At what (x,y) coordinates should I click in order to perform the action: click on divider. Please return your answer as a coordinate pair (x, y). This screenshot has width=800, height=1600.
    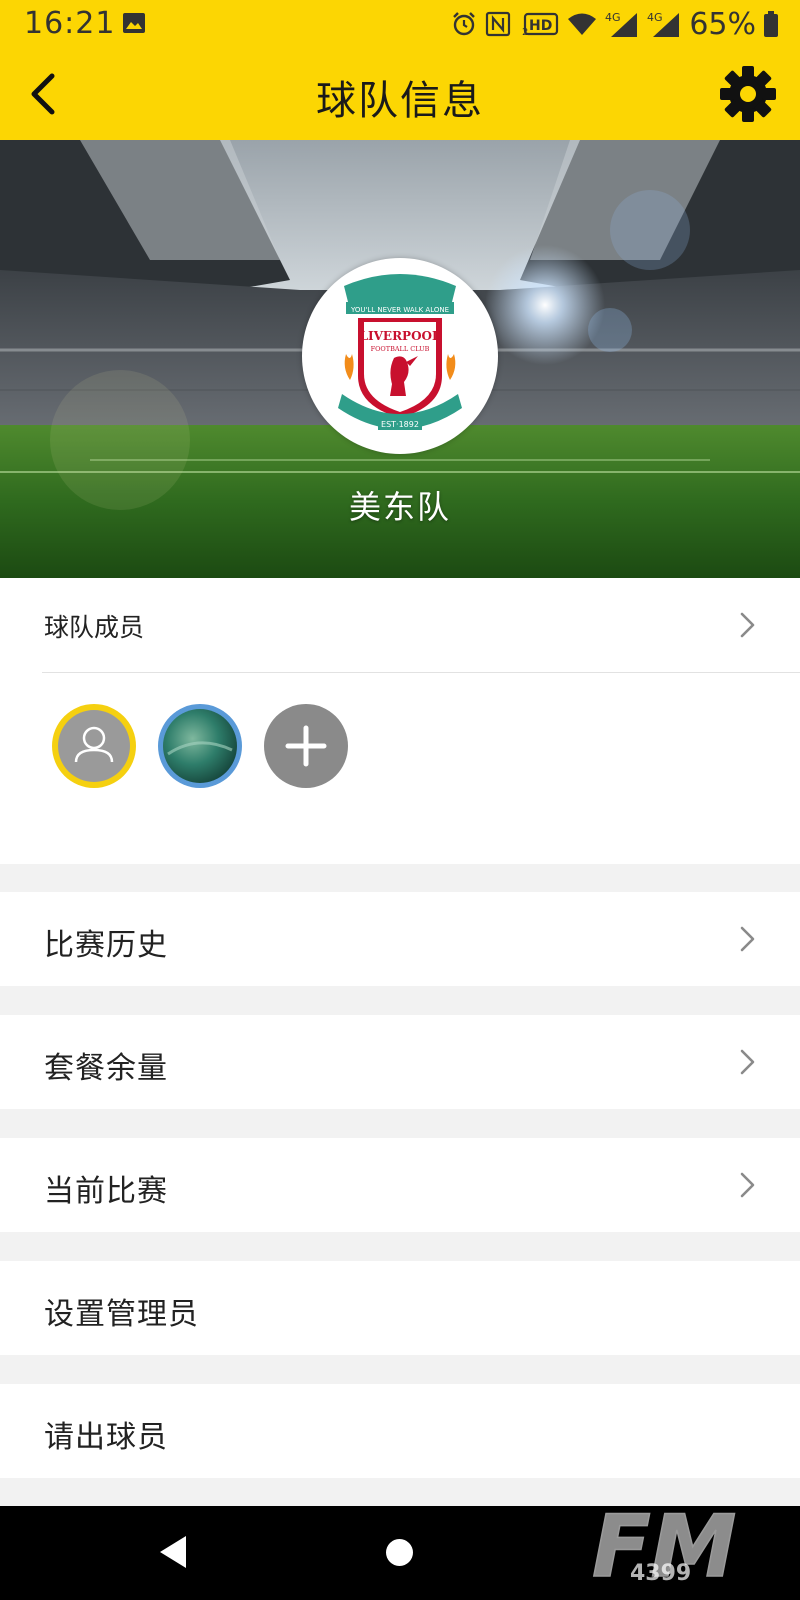
    Looking at the image, I should click on (421, 672).